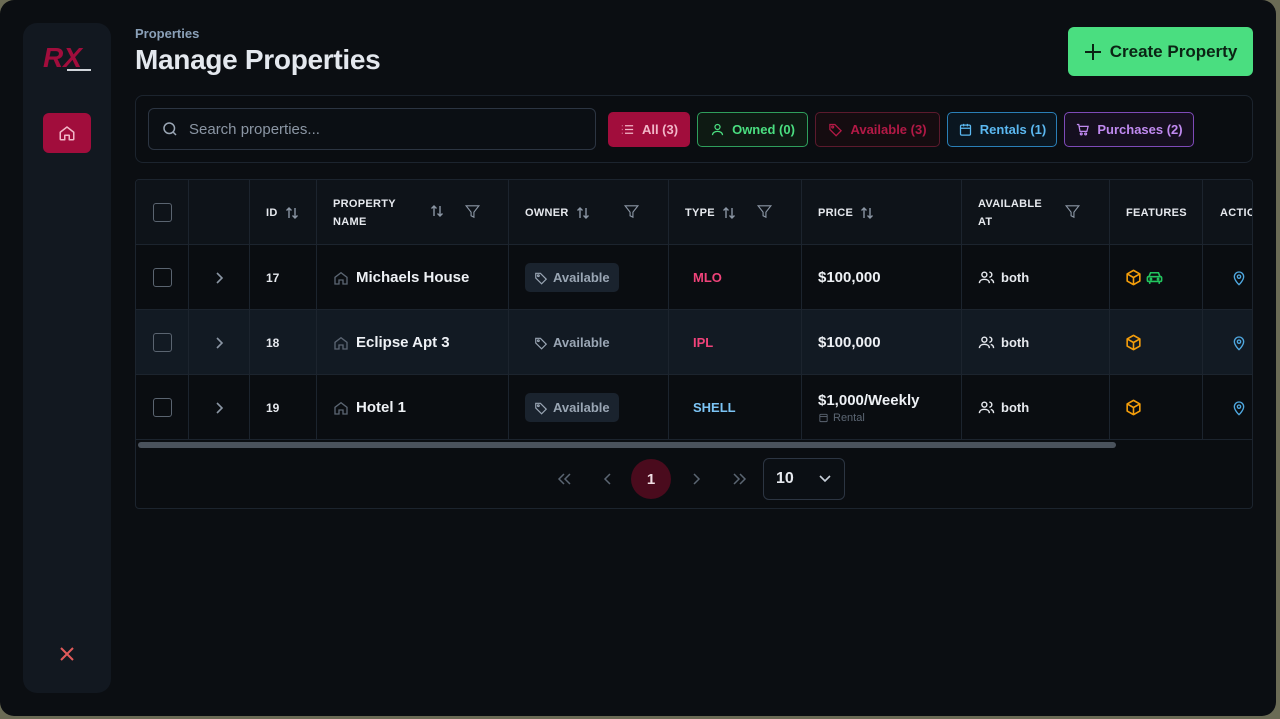 The width and height of the screenshot is (1280, 719). Describe the element at coordinates (364, 203) in the screenshot. I see `header-property-label-1: PROPERTY` at that location.